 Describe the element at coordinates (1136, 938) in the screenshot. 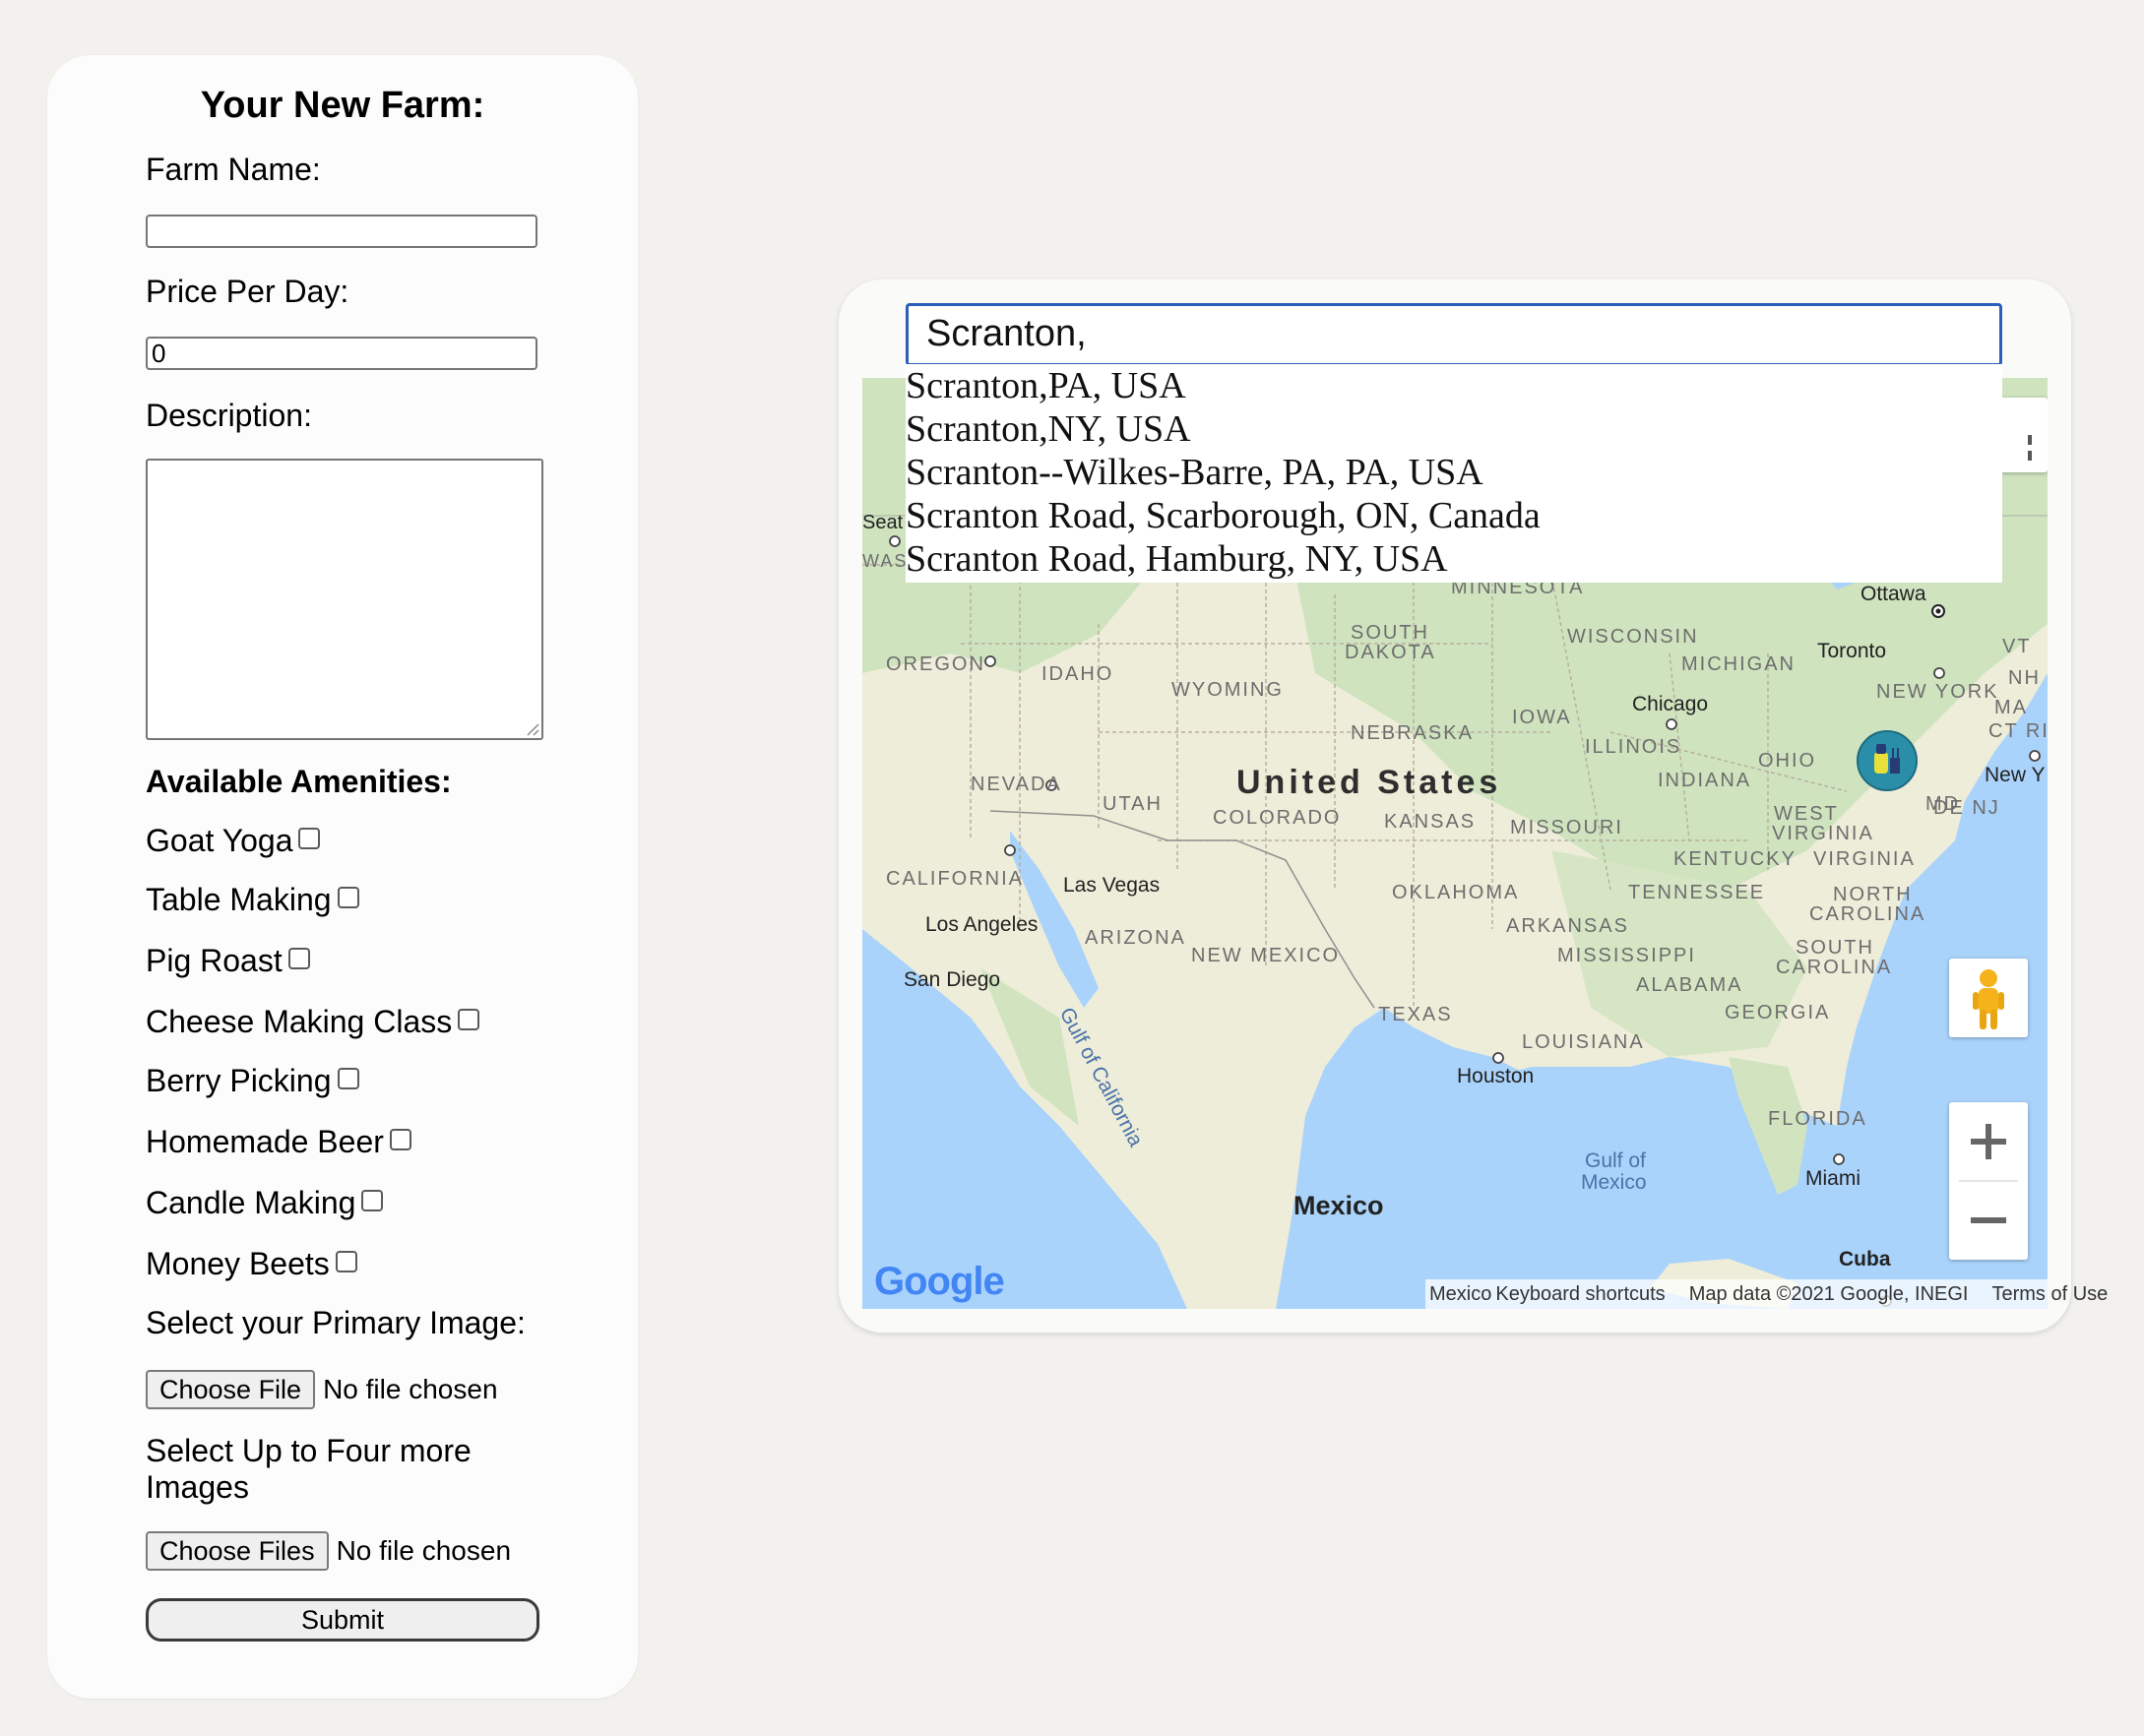

I see `map-label-arizona: ARIZONA` at that location.